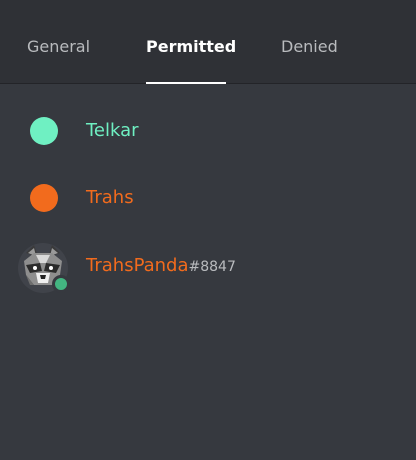 Image resolution: width=416 pixels, height=460 pixels. What do you see at coordinates (309, 47) in the screenshot?
I see `tab-denied: Denied` at bounding box center [309, 47].